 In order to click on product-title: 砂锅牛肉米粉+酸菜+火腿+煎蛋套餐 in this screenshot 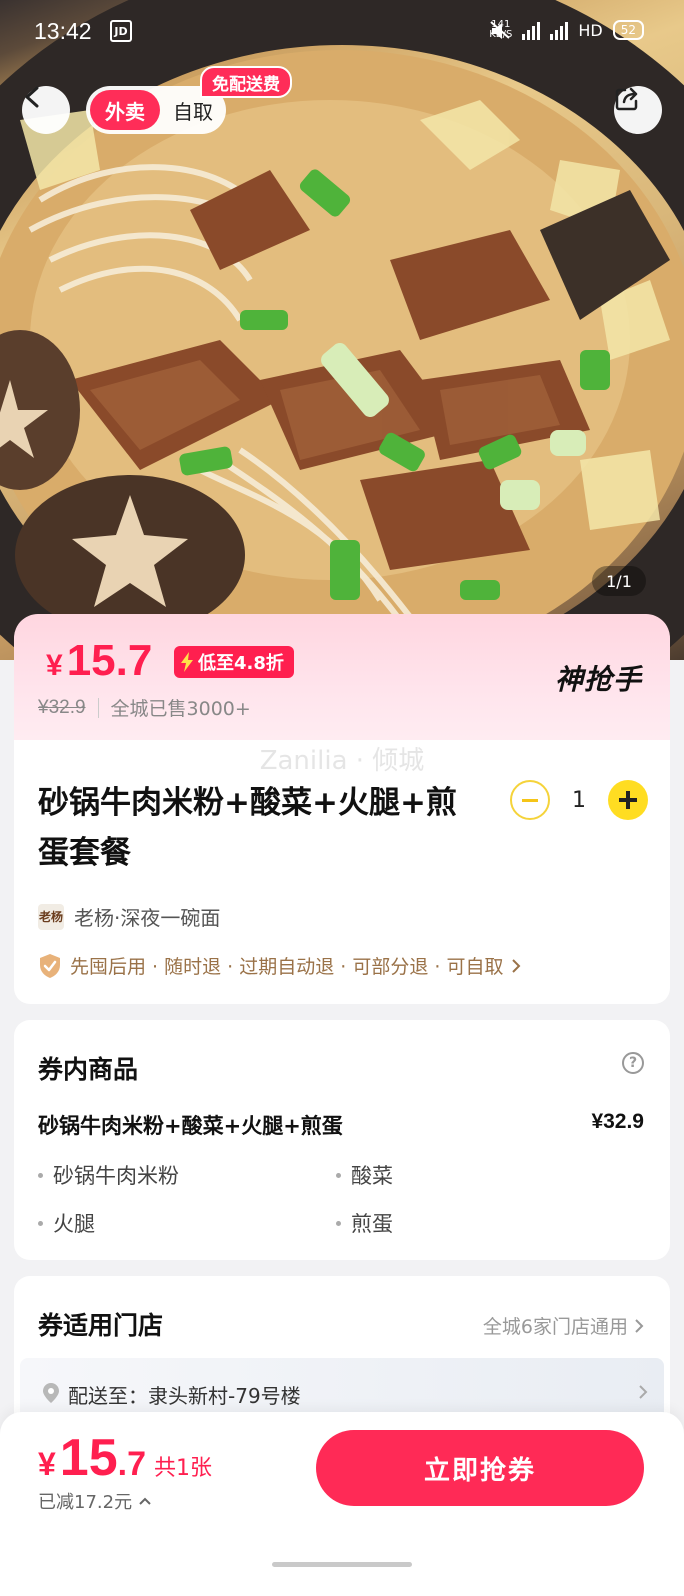, I will do `click(247, 828)`.